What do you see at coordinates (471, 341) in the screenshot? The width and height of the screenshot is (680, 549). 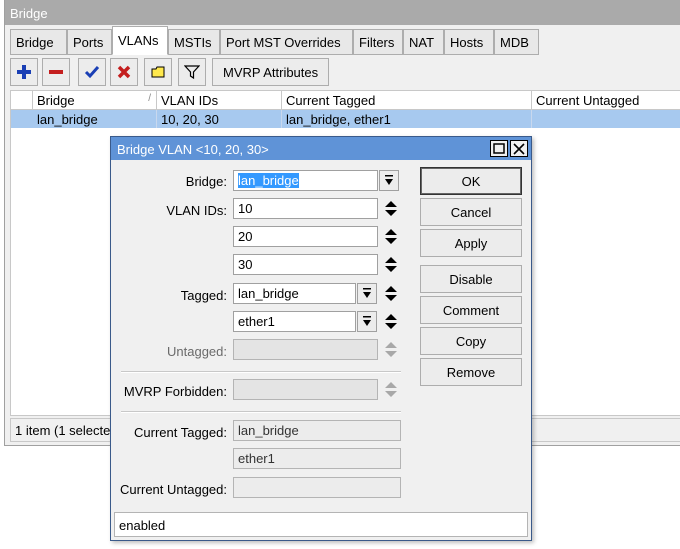 I see `copy-button: Copy` at bounding box center [471, 341].